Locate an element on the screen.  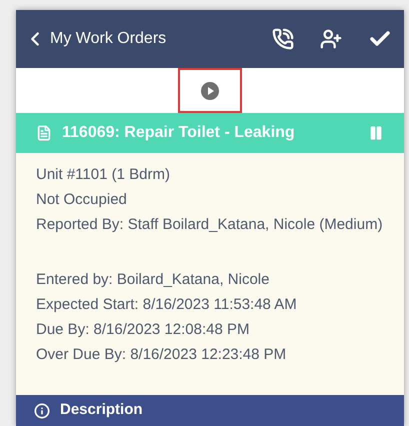
play-icon is located at coordinates (210, 91).